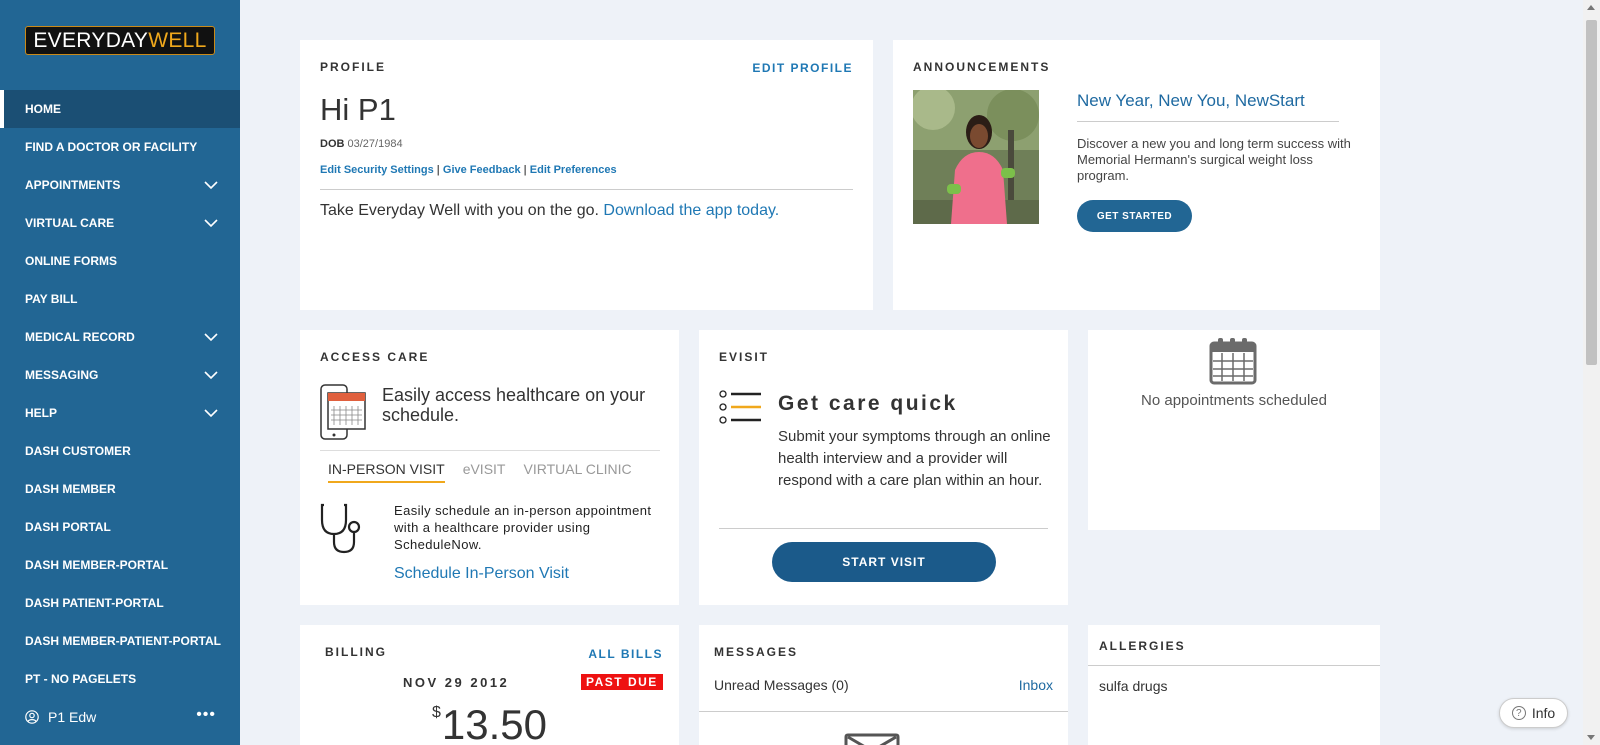  What do you see at coordinates (332, 144) in the screenshot?
I see `dob-label: DOB` at bounding box center [332, 144].